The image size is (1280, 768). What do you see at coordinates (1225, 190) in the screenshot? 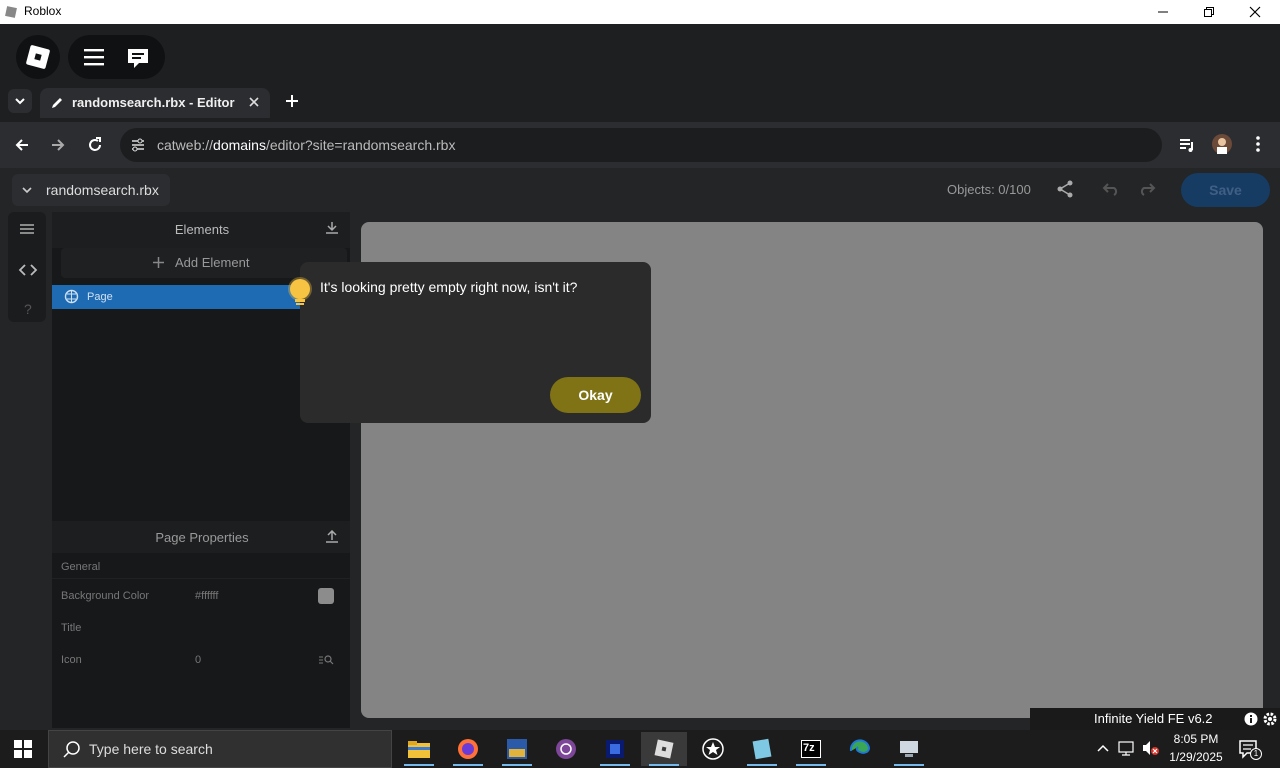
I see `save-button: Save` at bounding box center [1225, 190].